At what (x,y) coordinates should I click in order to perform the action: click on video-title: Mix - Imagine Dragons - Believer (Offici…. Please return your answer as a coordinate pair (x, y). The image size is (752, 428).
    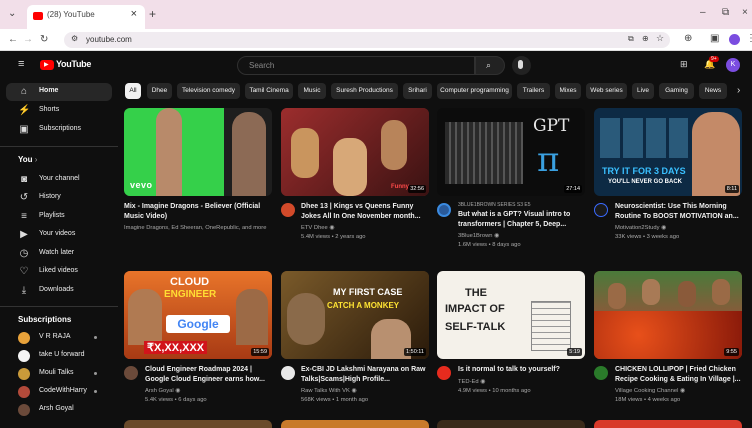
    Looking at the image, I should click on (197, 212).